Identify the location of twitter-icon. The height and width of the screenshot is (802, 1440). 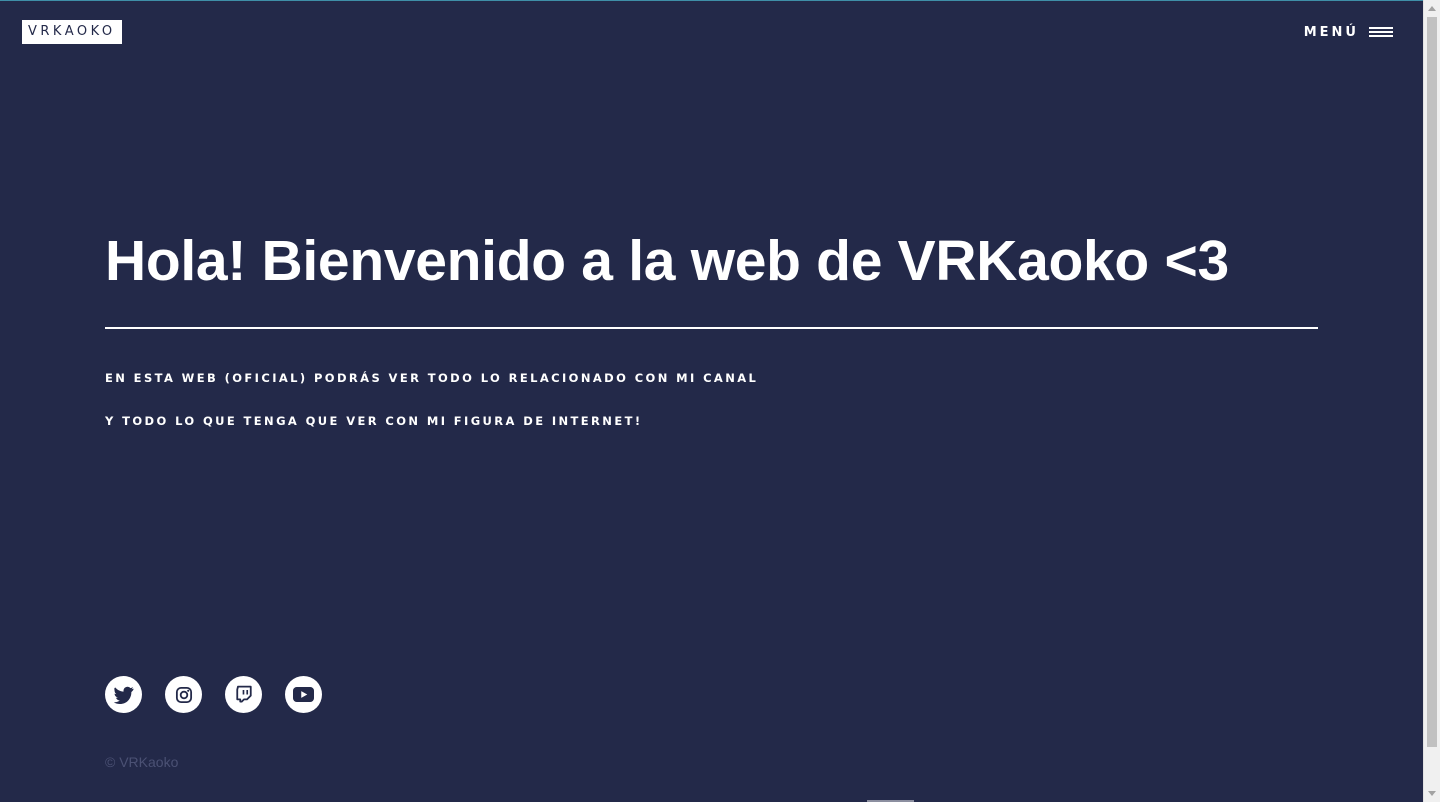
(123, 695).